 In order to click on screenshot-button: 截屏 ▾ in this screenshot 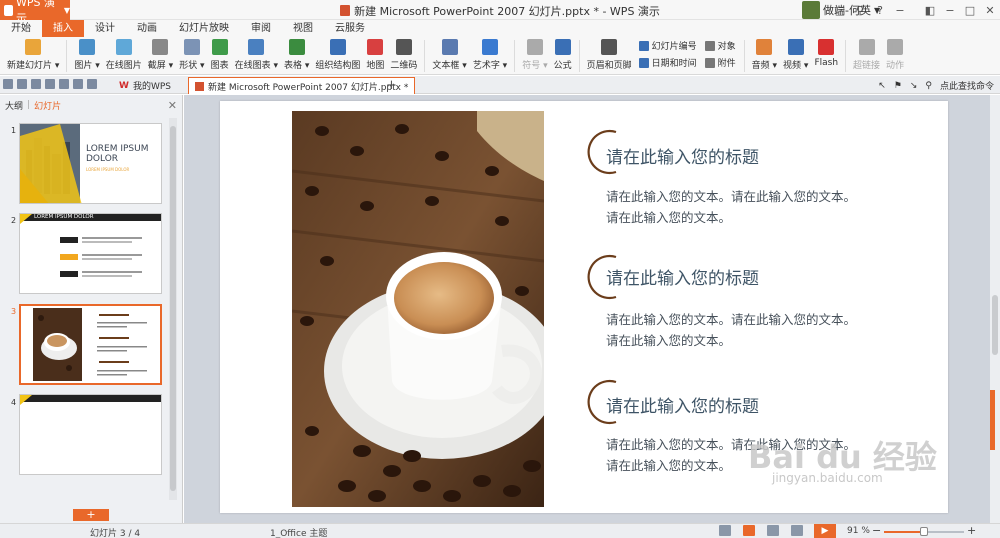, I will do `click(160, 54)`.